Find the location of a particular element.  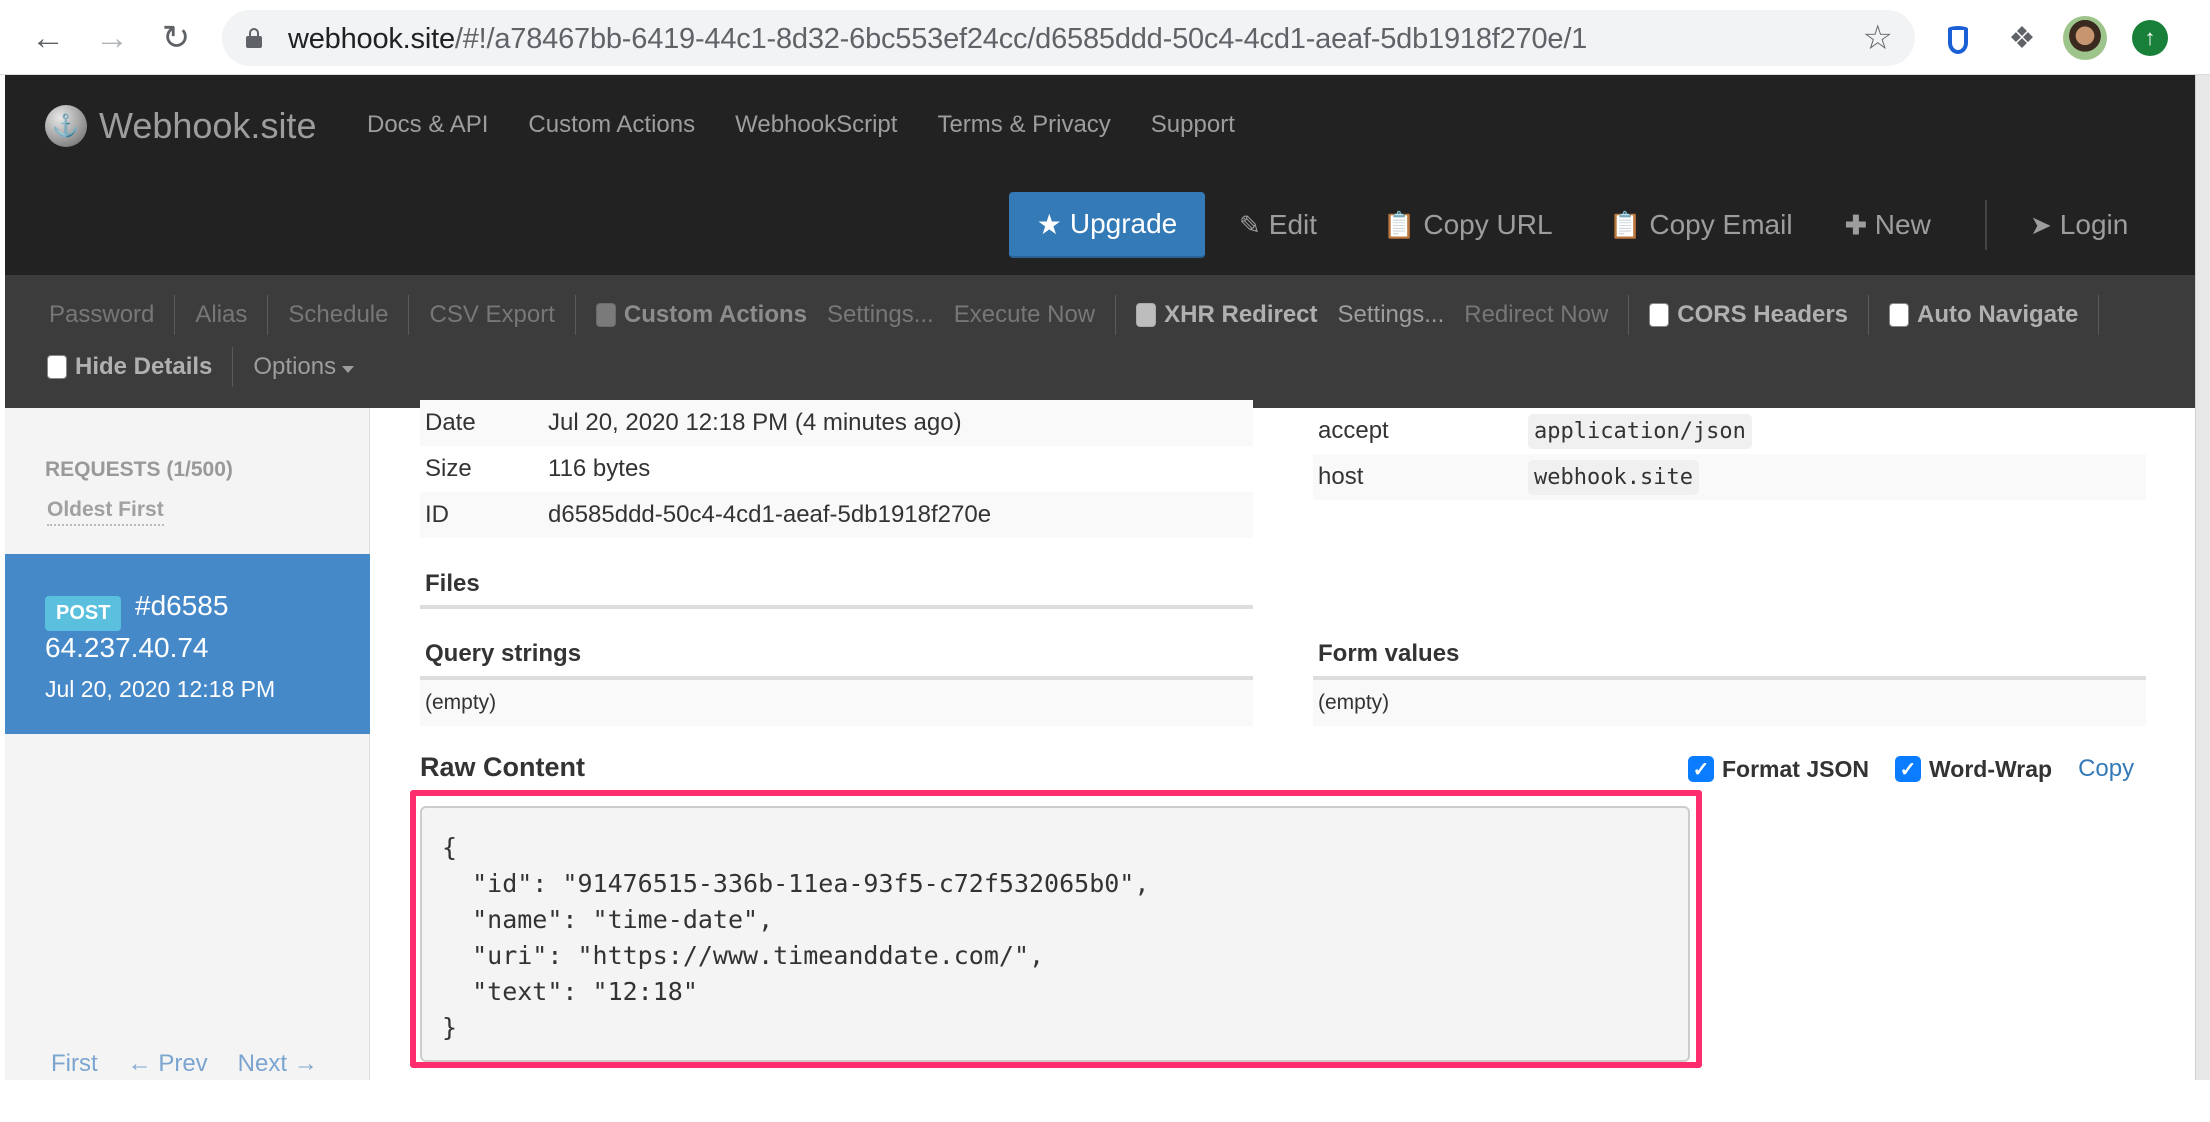

detail-value: Jul 20, 2020 12:18 PM (4 minutes ago) is located at coordinates (755, 422).